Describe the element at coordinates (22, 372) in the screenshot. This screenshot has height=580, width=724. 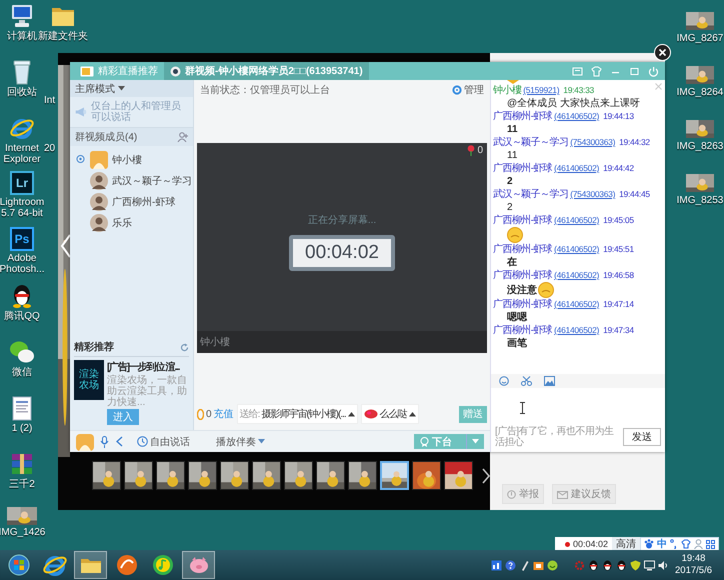
I see `icon-label: 微信` at that location.